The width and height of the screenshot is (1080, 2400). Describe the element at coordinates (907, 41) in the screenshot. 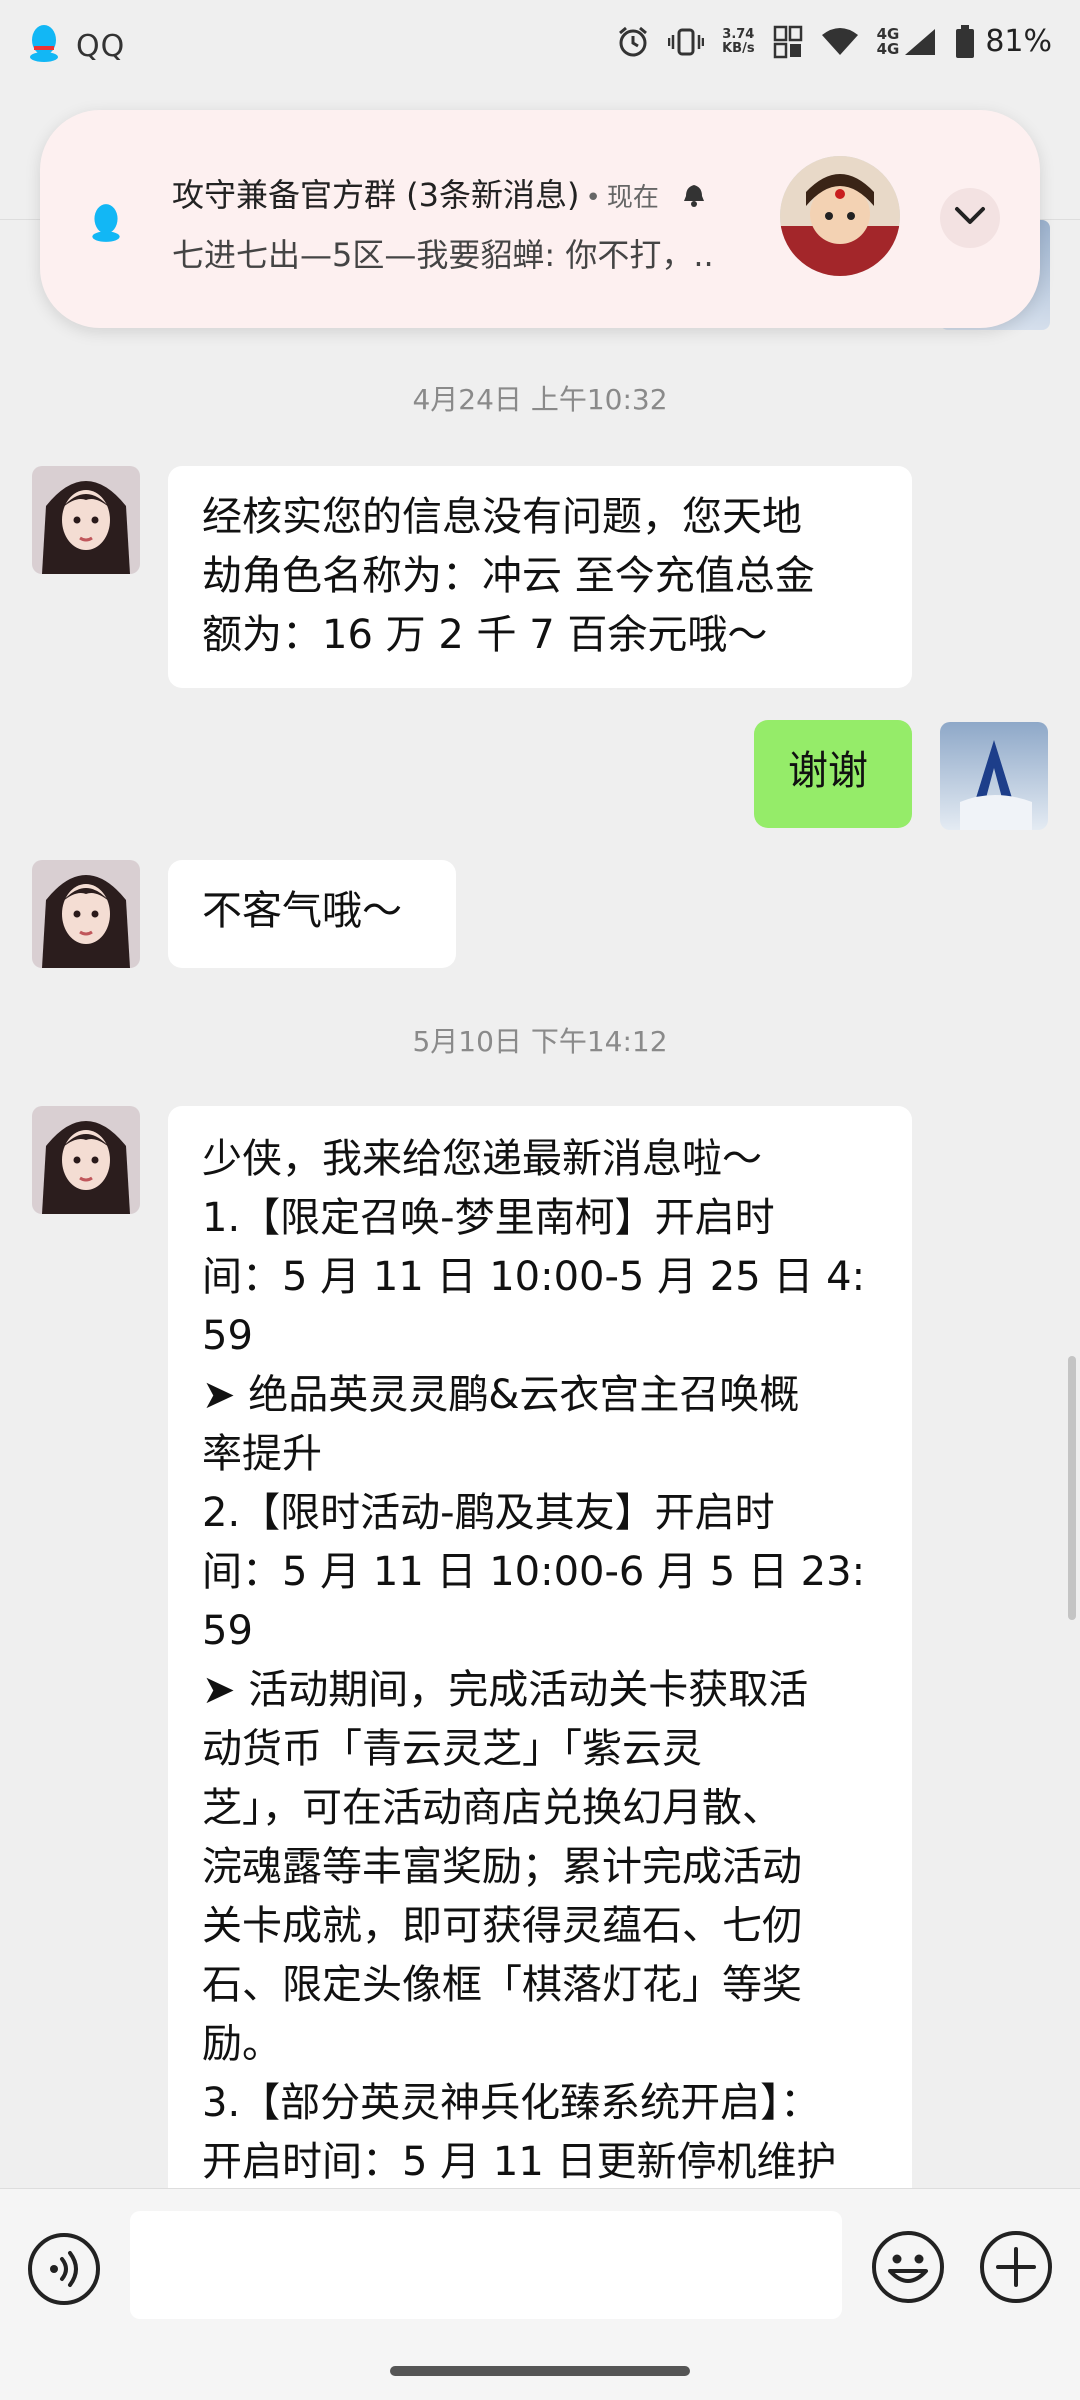

I see `signal-icon: 4G 4G` at that location.